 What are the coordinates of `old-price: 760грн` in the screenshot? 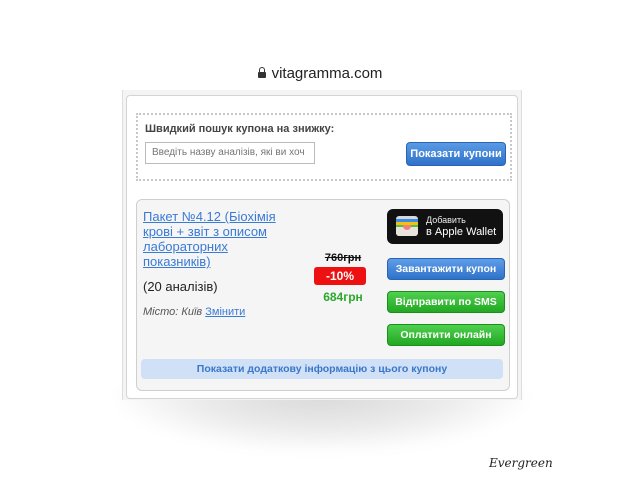 It's located at (343, 258).